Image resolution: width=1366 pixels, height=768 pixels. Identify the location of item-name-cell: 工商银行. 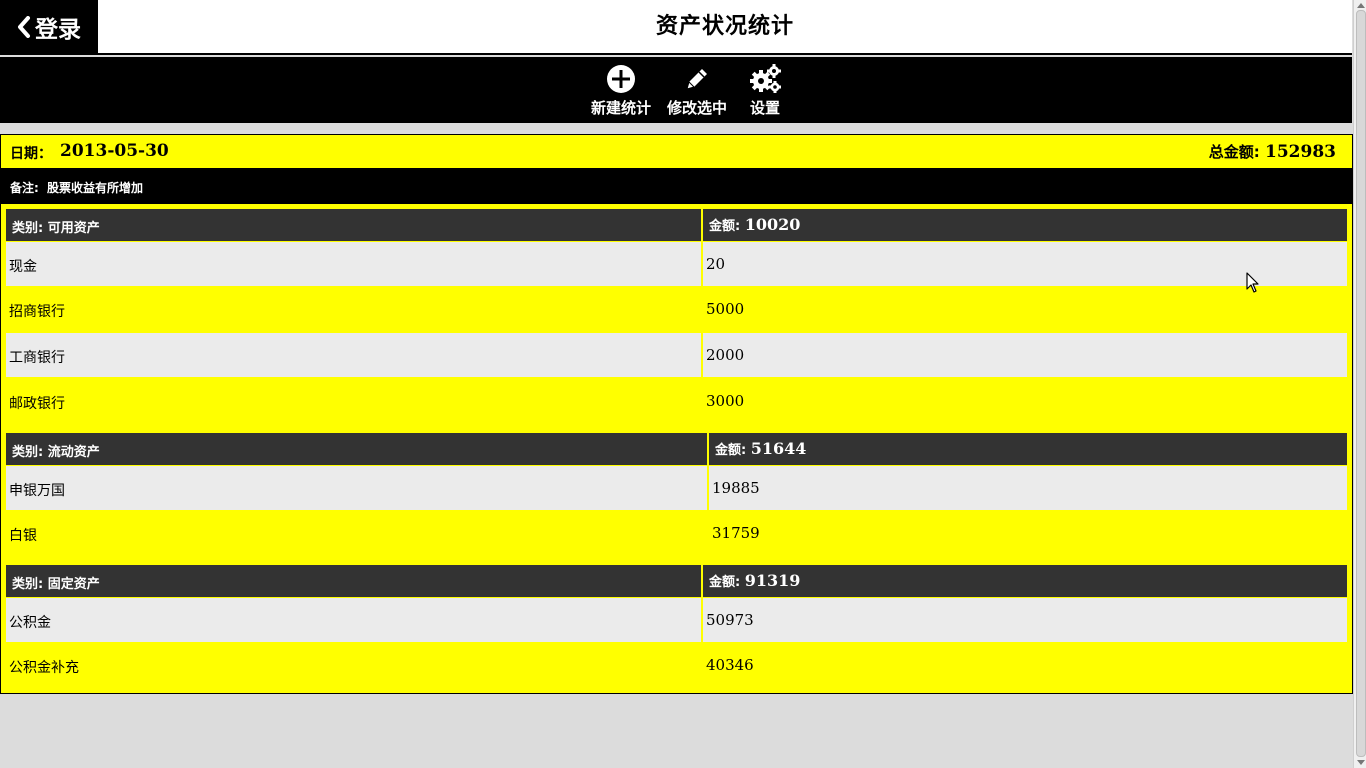
(353, 355).